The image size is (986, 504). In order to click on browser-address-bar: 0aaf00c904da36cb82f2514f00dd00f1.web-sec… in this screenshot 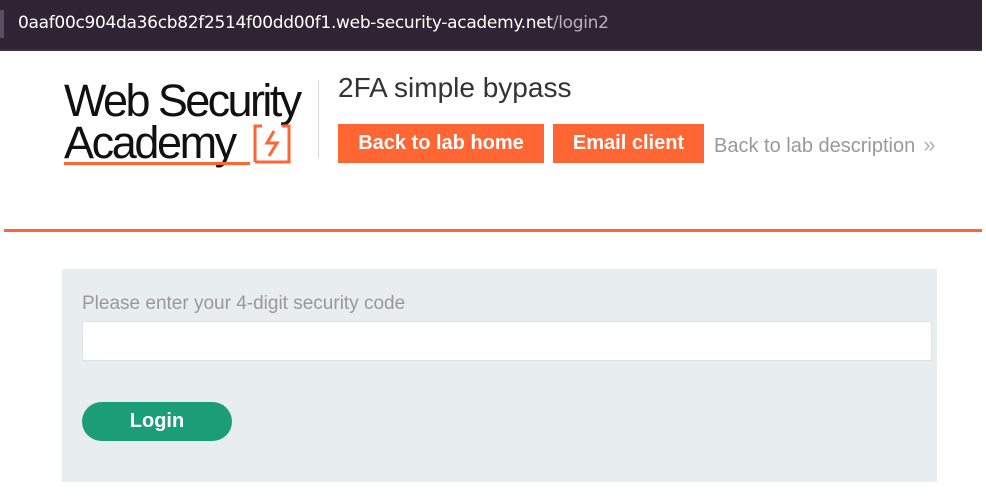, I will do `click(491, 25)`.